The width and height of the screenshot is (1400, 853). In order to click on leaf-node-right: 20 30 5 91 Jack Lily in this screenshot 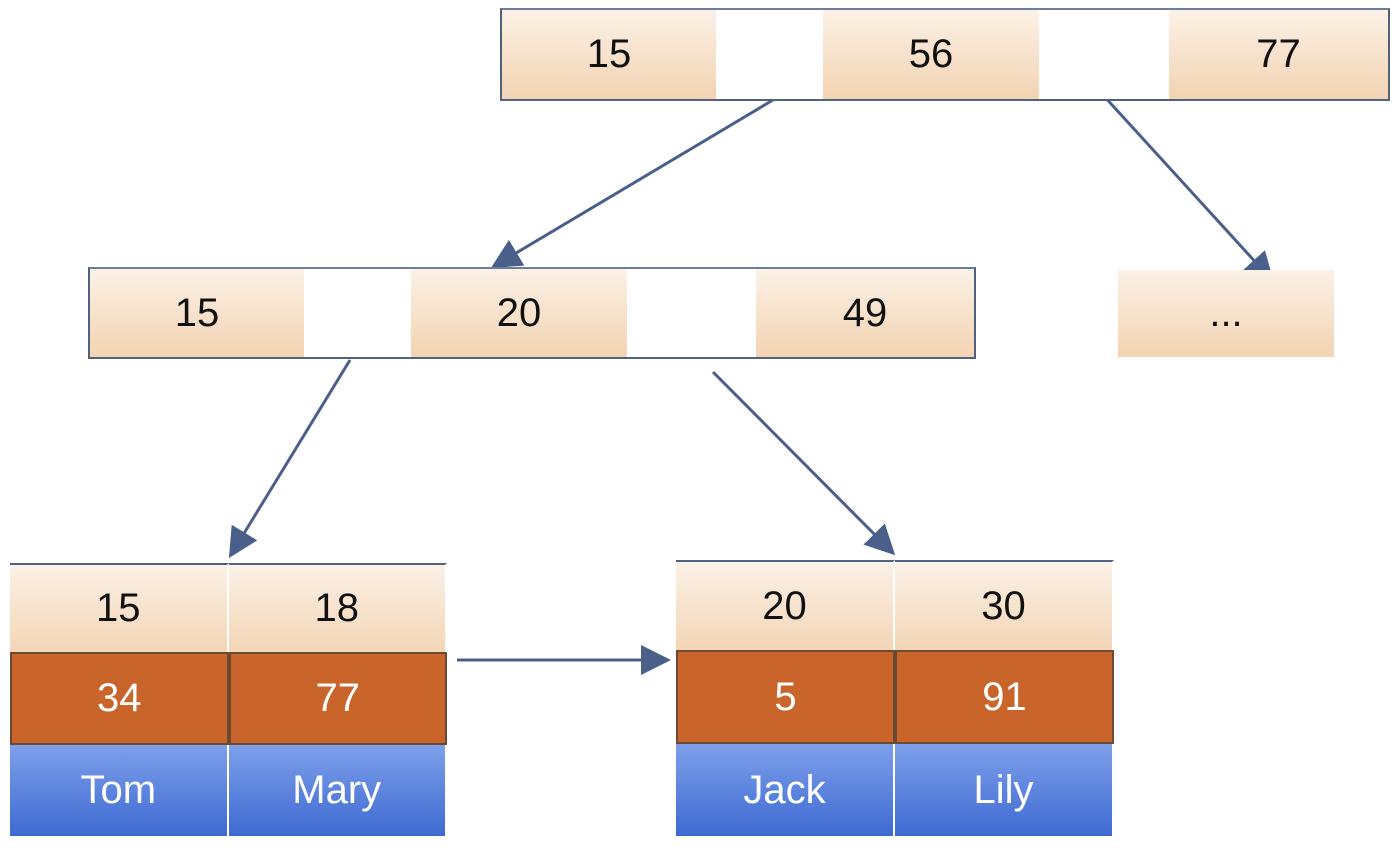, I will do `click(895, 698)`.